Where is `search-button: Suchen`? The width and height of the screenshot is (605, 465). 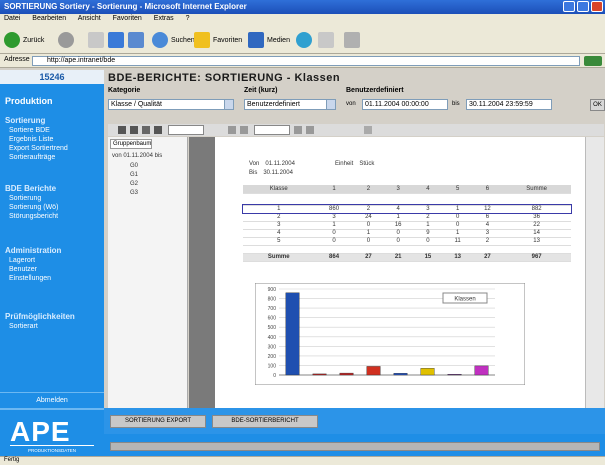
search-button: Suchen is located at coordinates (173, 40).